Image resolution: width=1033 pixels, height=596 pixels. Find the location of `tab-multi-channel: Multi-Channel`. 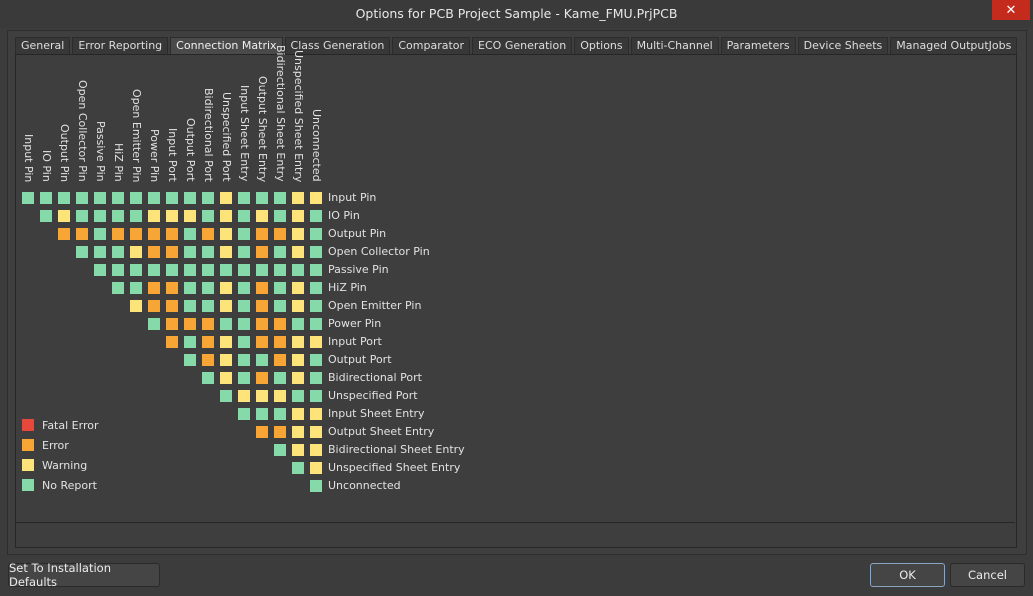

tab-multi-channel: Multi-Channel is located at coordinates (674, 45).